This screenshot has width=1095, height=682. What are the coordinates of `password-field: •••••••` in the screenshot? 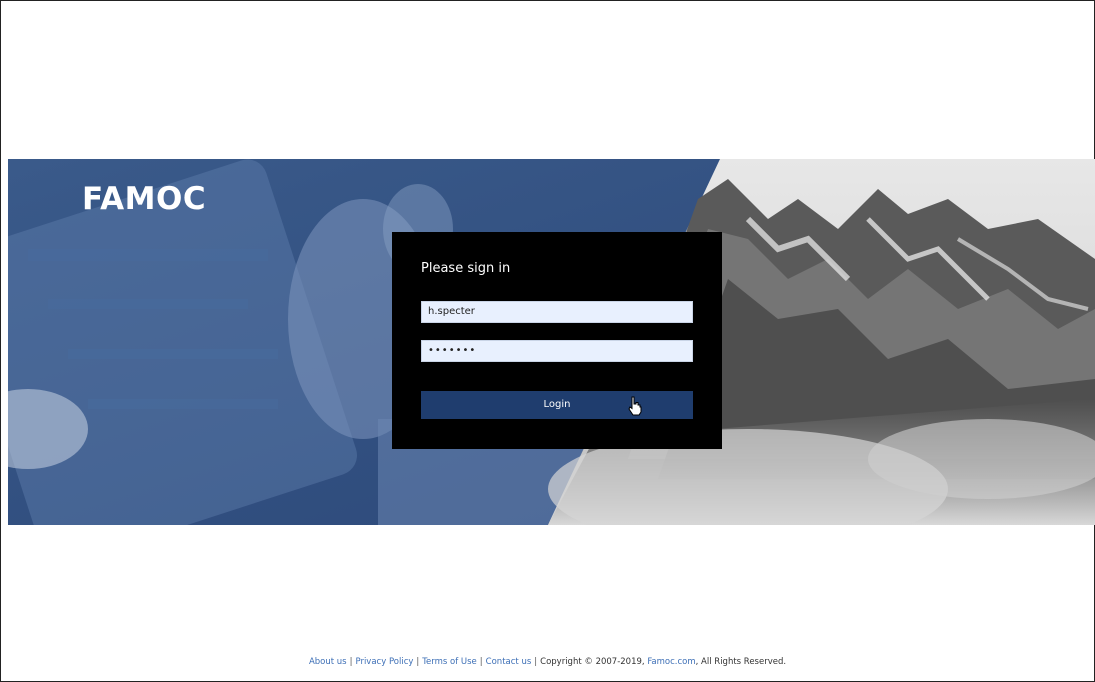 It's located at (557, 351).